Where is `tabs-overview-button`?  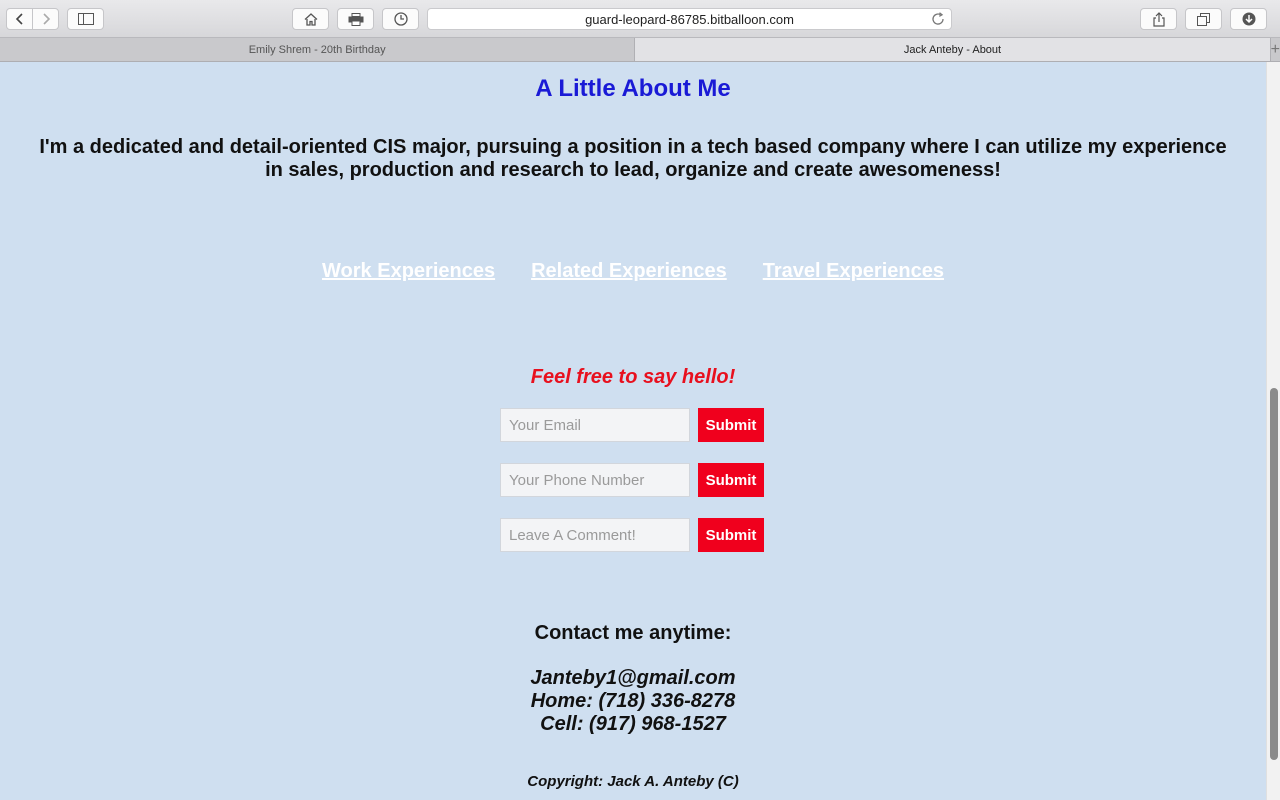
tabs-overview-button is located at coordinates (1203, 19).